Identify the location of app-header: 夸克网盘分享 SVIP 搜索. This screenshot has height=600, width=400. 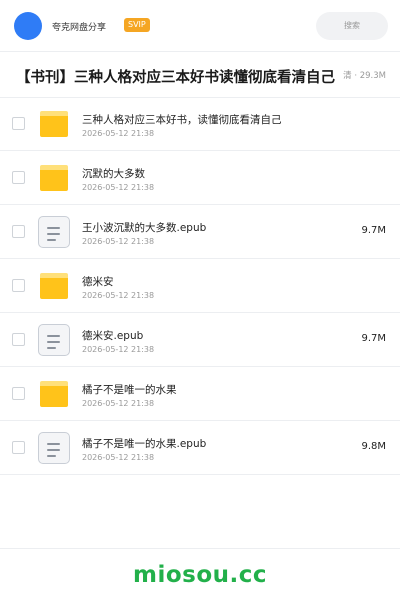
(200, 26).